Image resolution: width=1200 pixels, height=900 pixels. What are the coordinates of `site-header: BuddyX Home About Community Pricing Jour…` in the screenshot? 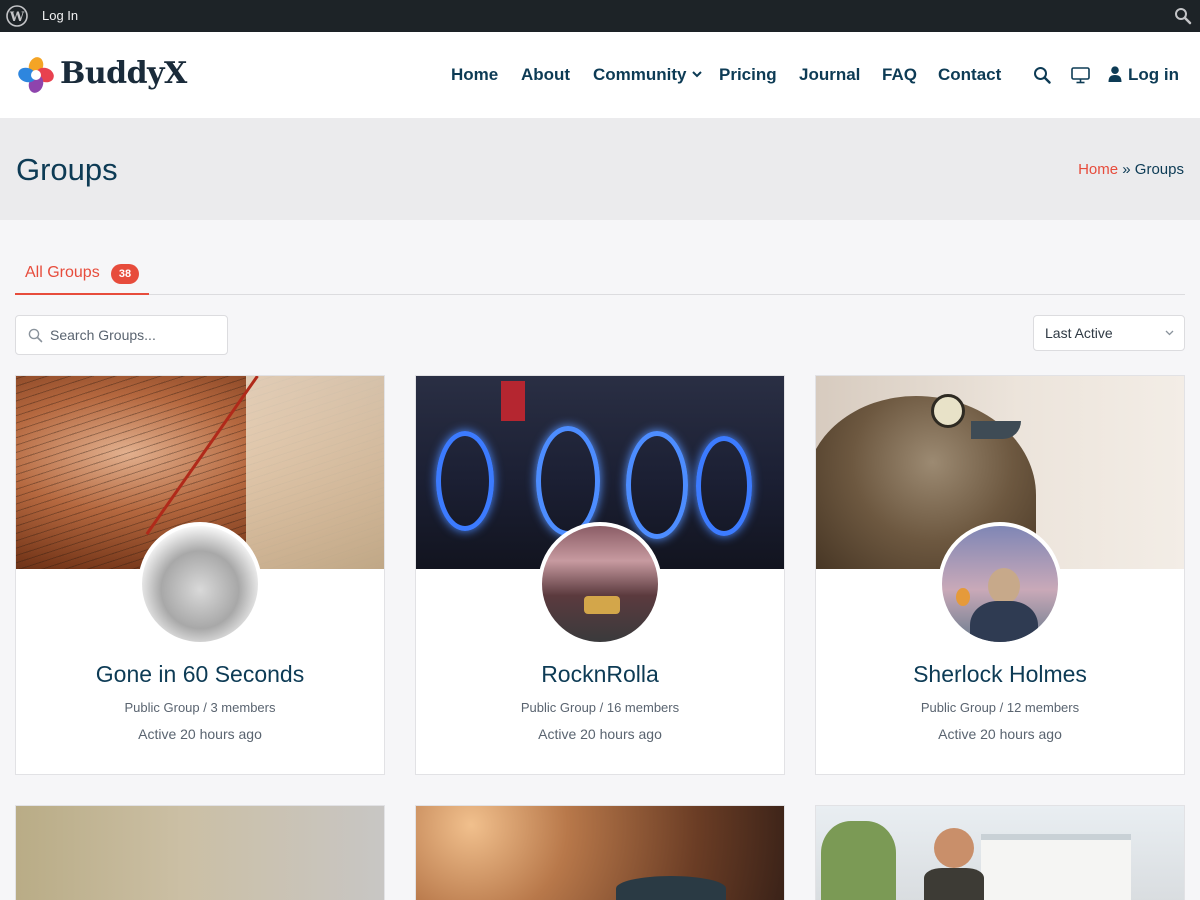 It's located at (600, 75).